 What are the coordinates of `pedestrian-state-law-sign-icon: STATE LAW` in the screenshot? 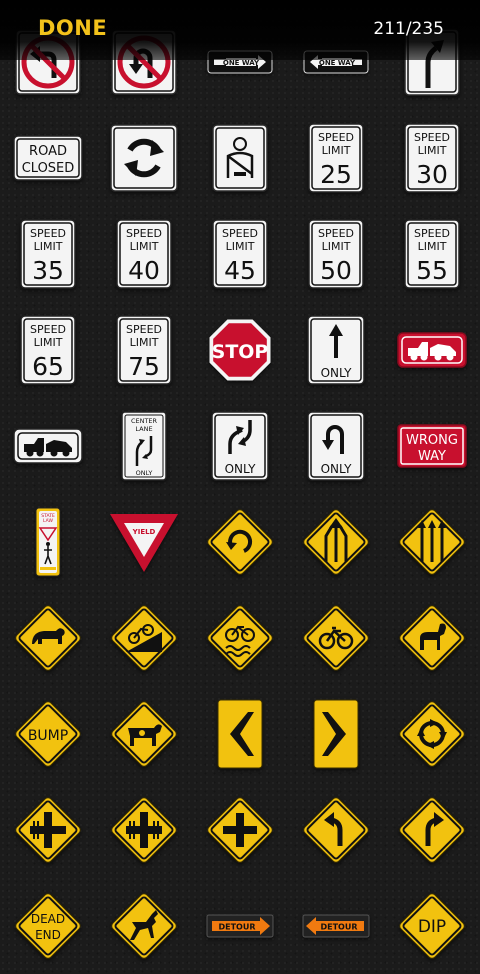 It's located at (48, 542).